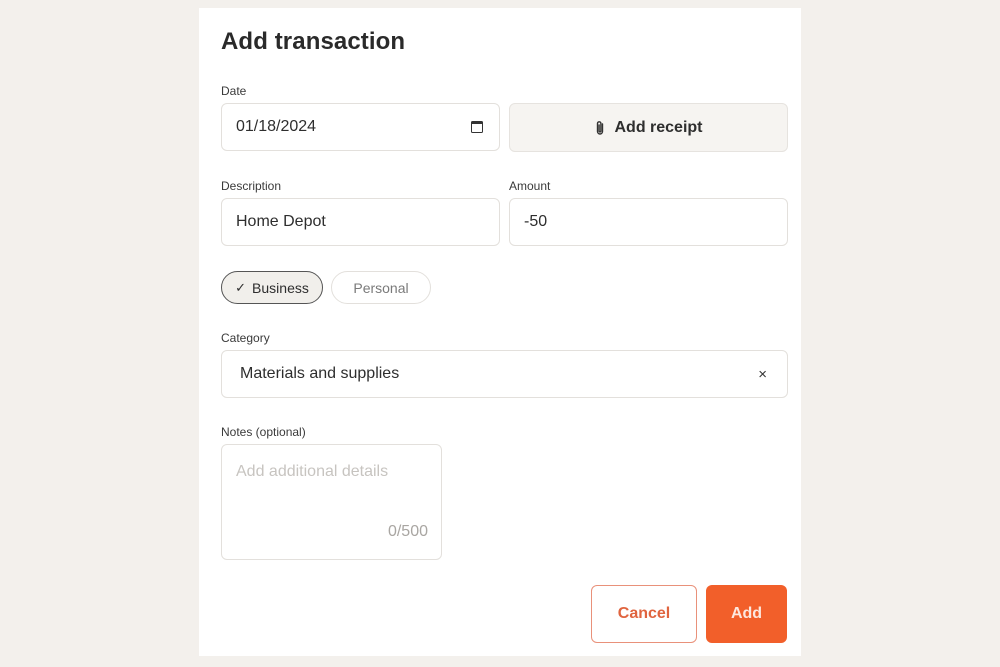 The width and height of the screenshot is (1000, 667). What do you see at coordinates (320, 373) in the screenshot?
I see `category-value: Materials and supplies` at bounding box center [320, 373].